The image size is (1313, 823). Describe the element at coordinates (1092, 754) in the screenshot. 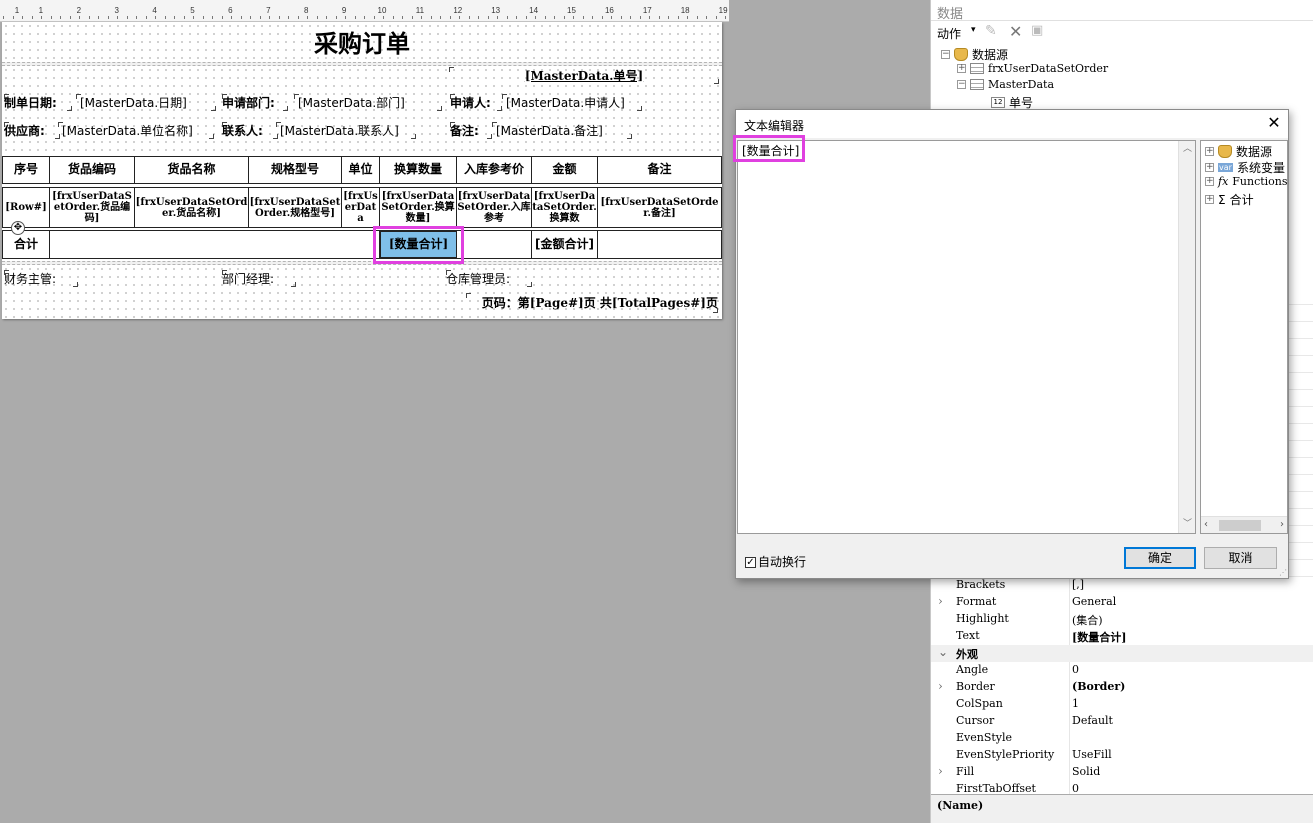

I see `property-value: UseFill` at that location.